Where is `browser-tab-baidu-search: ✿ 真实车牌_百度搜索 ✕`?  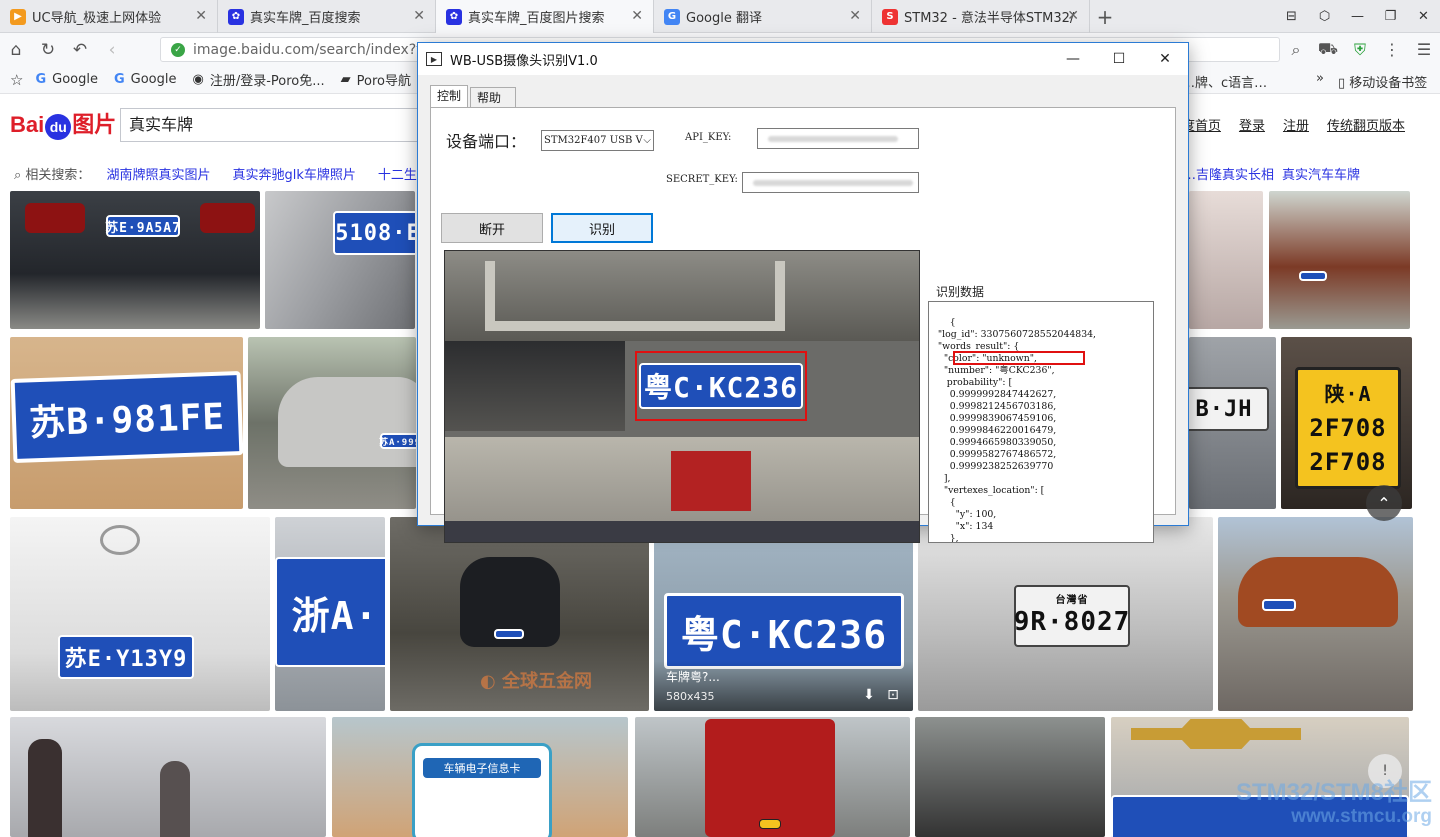
browser-tab-baidu-search: ✿ 真实车牌_百度搜索 ✕ is located at coordinates (327, 16).